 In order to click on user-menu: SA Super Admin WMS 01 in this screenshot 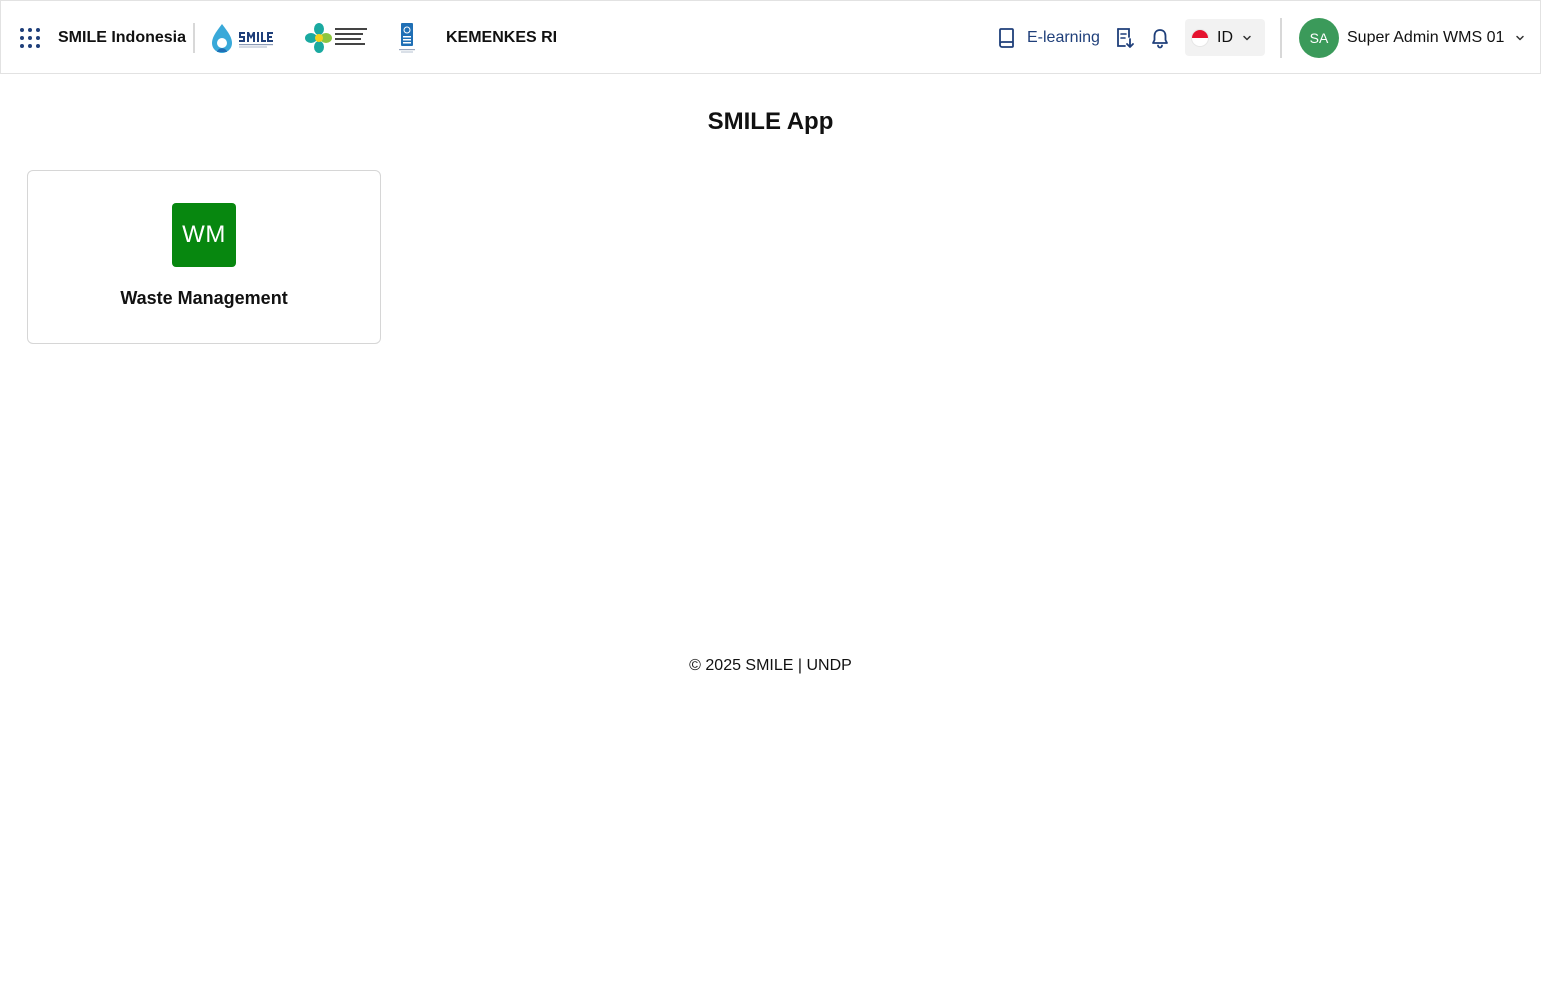, I will do `click(1412, 38)`.